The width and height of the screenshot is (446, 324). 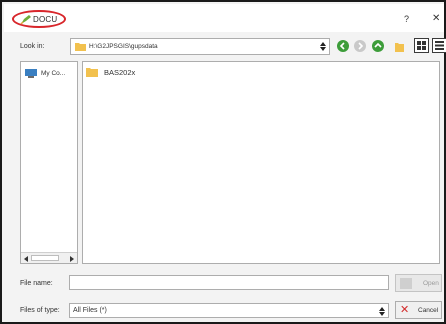 I want to click on open-icon, so click(x=406, y=283).